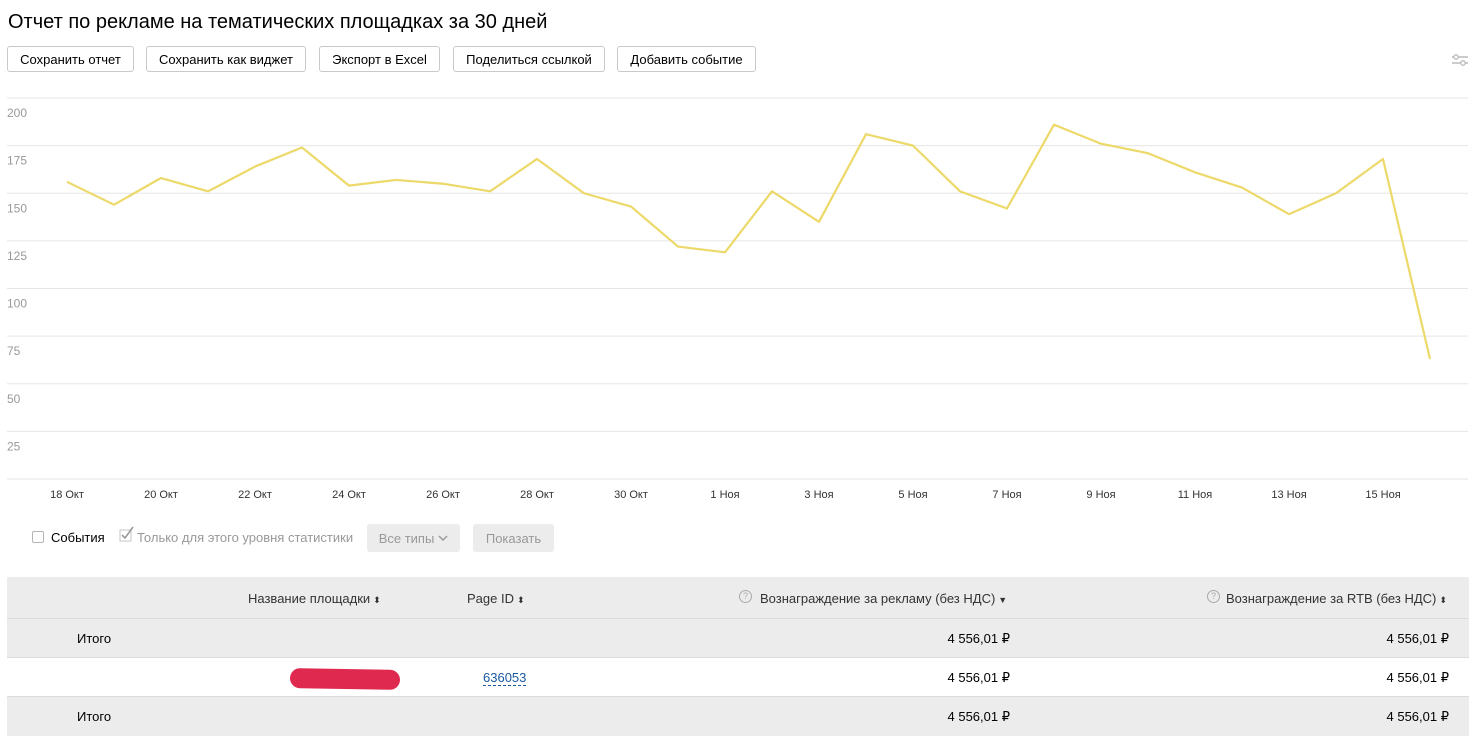  Describe the element at coordinates (70, 59) in the screenshot. I see `save-report-button: Сохранить отчет` at that location.